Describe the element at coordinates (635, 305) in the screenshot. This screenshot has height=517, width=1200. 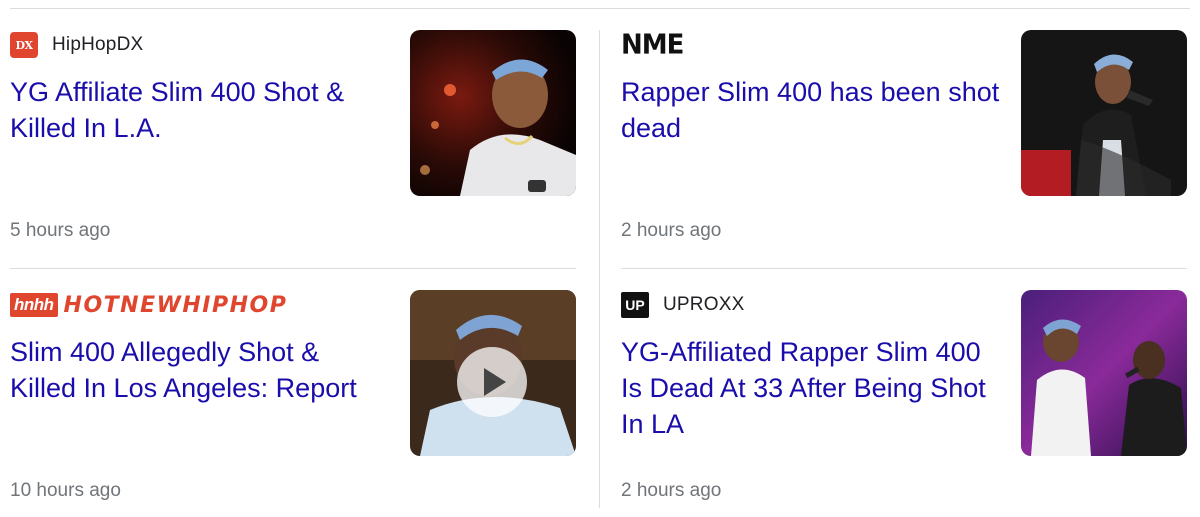
I see `uproxx-logo-icon: UP` at that location.